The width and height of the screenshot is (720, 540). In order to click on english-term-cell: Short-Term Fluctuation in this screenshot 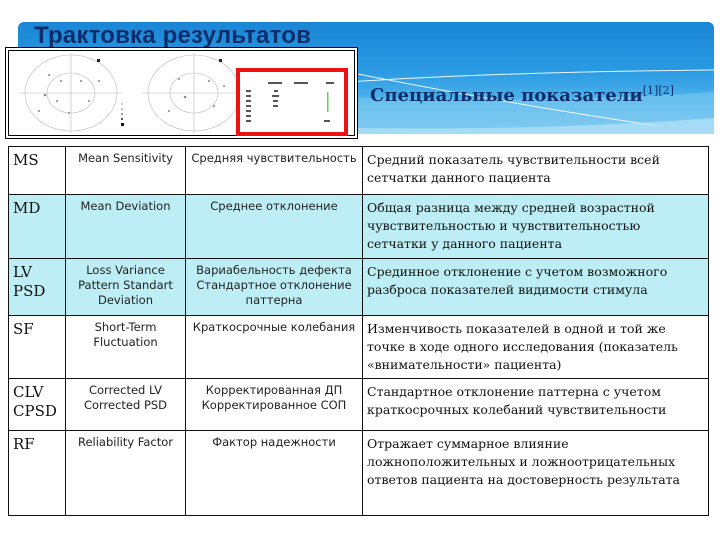, I will do `click(125, 347)`.